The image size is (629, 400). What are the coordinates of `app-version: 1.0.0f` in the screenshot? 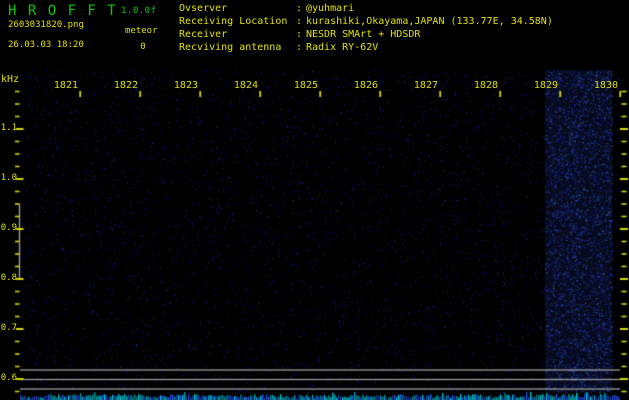 It's located at (139, 11).